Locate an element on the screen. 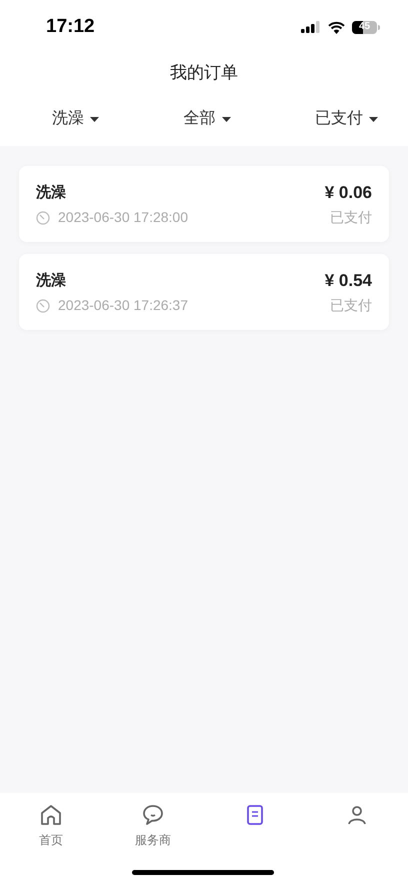 The width and height of the screenshot is (408, 883). order-time: 2023-06-30 17:28:00 is located at coordinates (123, 217).